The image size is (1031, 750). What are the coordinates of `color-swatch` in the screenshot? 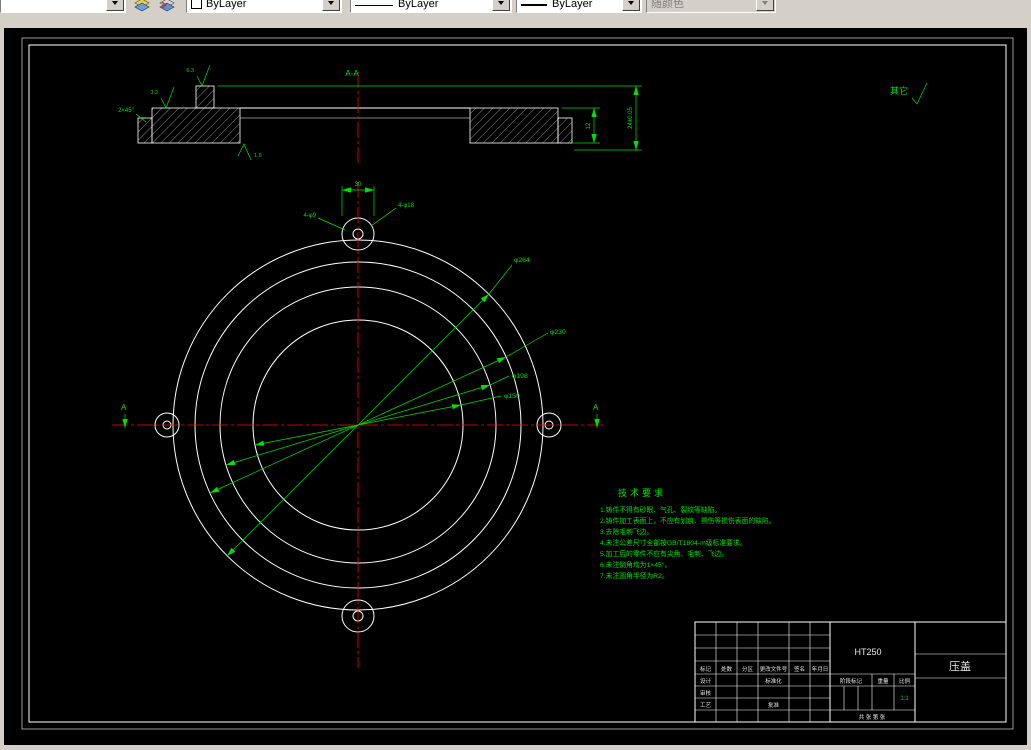 It's located at (196, 4).